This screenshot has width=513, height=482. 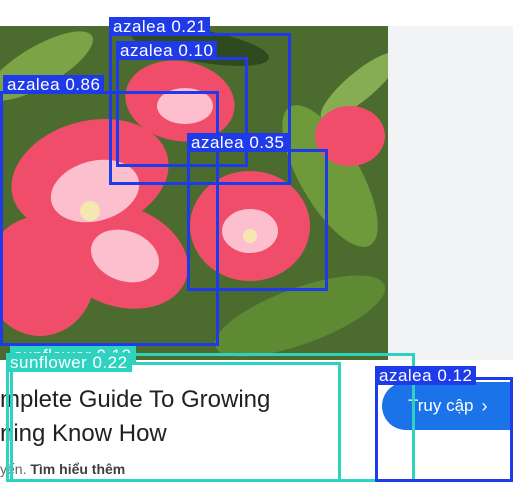 I want to click on top-strip, so click(x=256, y=13).